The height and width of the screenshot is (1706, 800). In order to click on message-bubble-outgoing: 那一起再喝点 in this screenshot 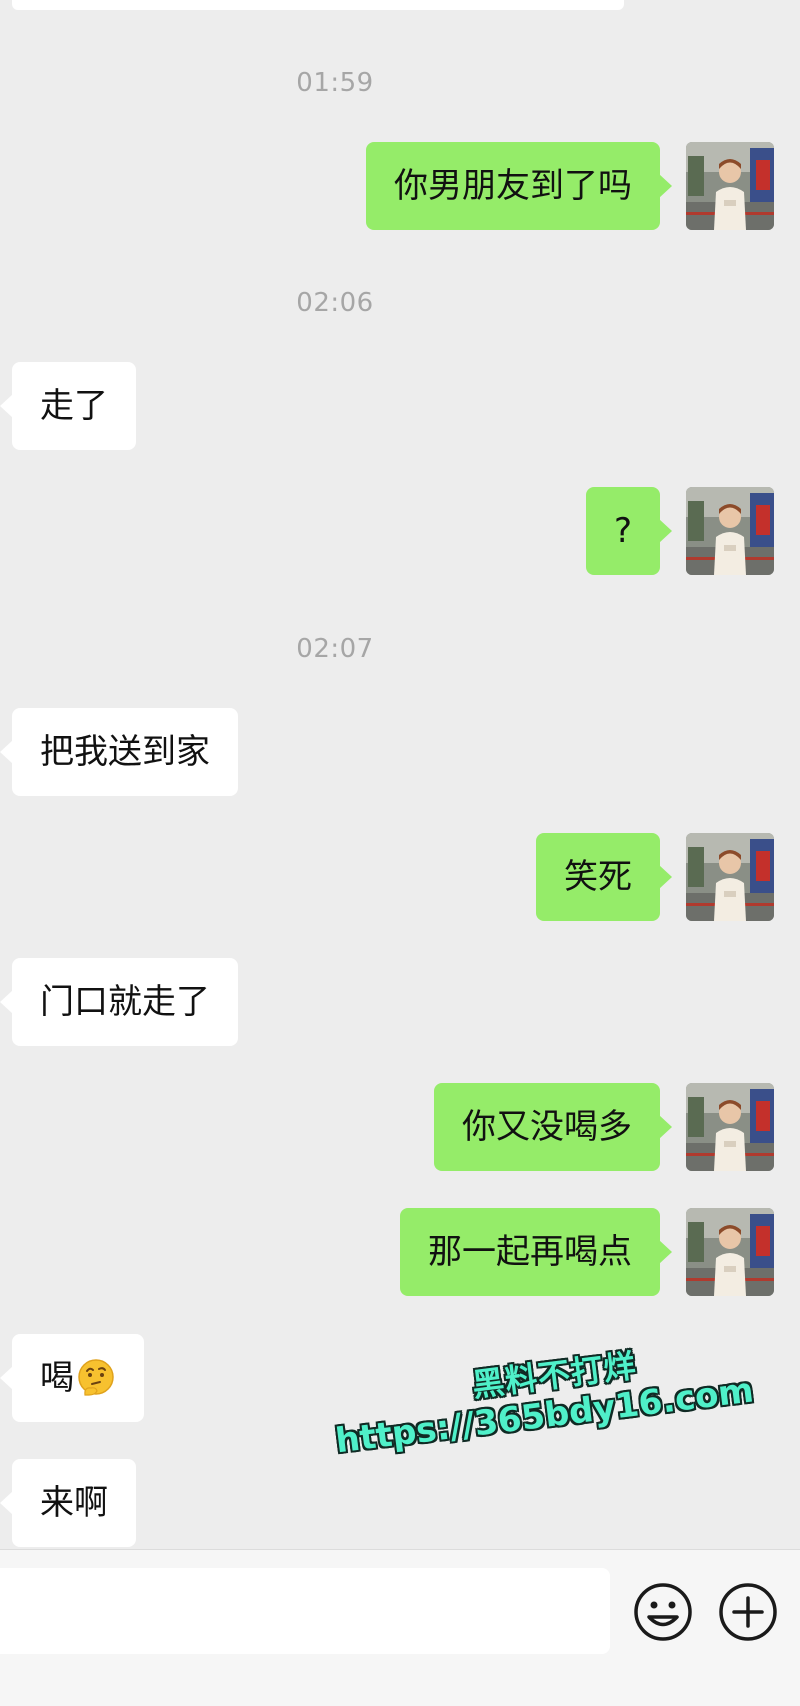, I will do `click(536, 1252)`.